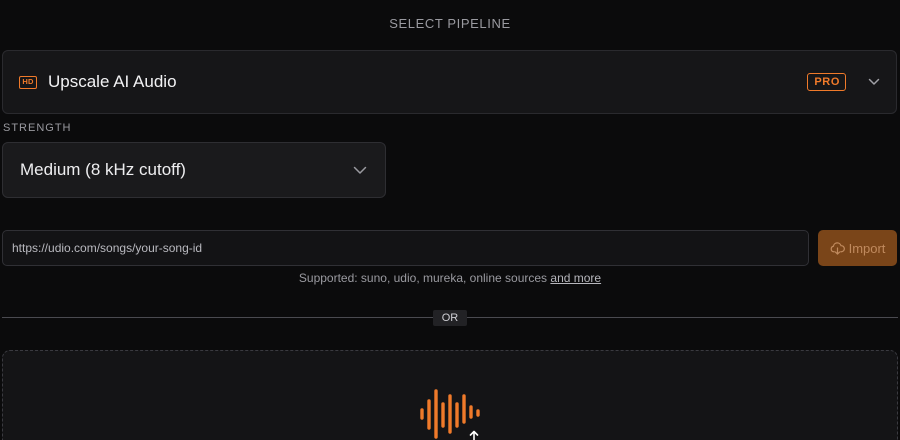 The height and width of the screenshot is (440, 900). I want to click on import-button-label: Import, so click(867, 248).